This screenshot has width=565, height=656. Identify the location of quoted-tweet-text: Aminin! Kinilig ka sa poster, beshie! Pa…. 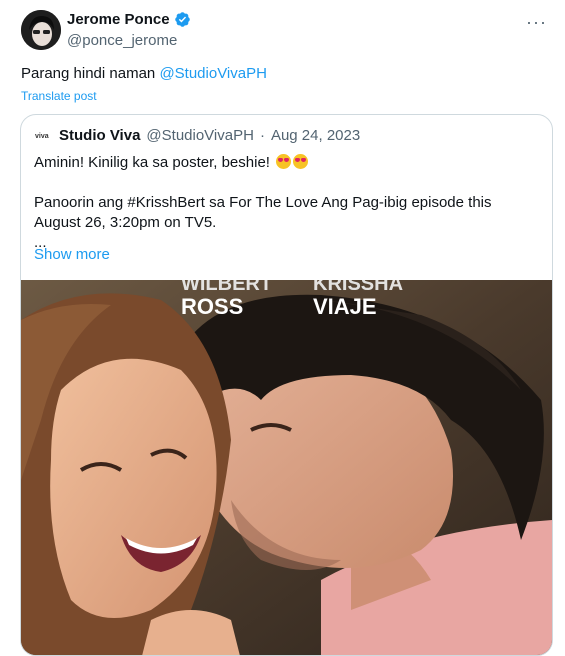
(286, 203).